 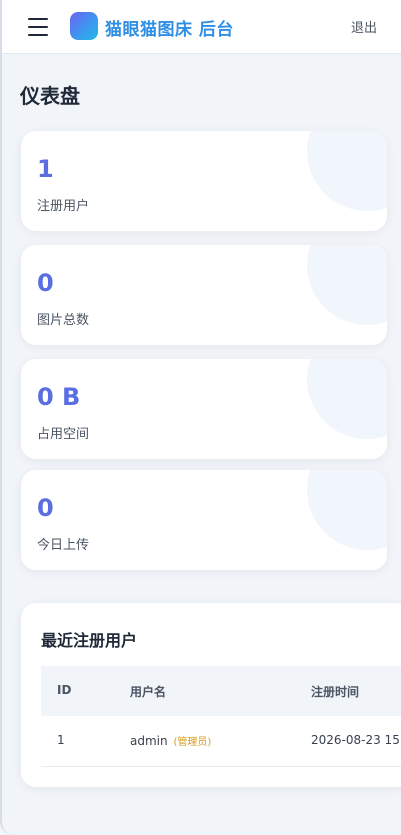 I want to click on page-title: 仪表盘, so click(x=50, y=96).